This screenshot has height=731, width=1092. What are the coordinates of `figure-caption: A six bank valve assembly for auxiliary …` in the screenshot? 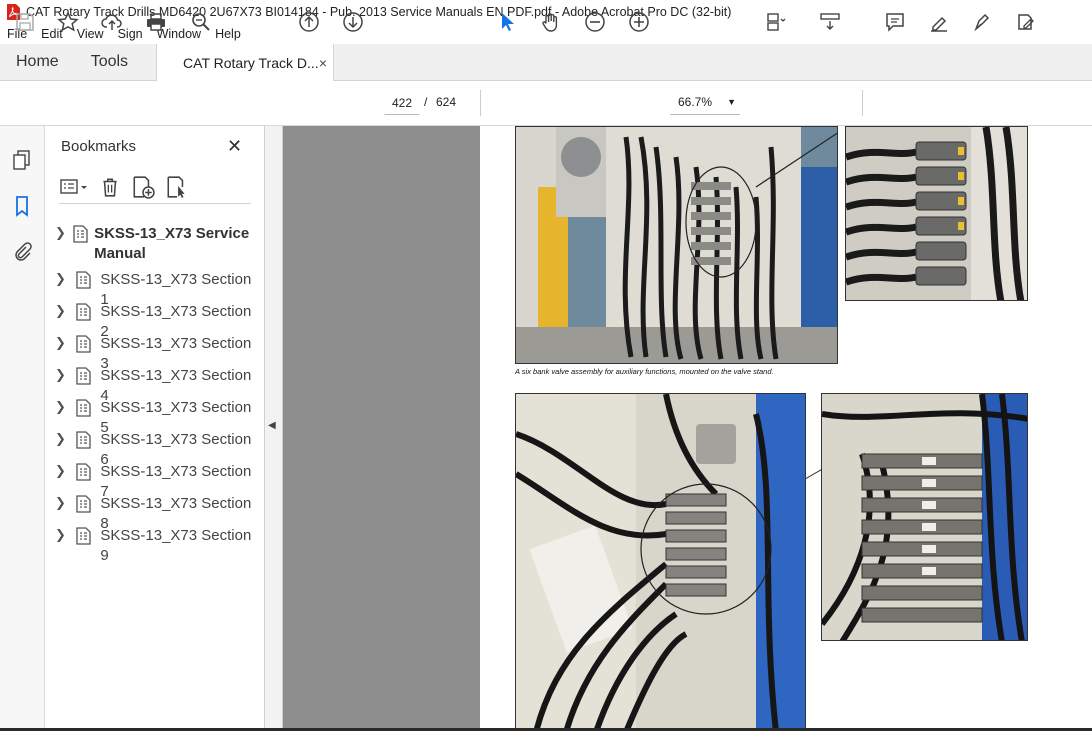 It's located at (644, 371).